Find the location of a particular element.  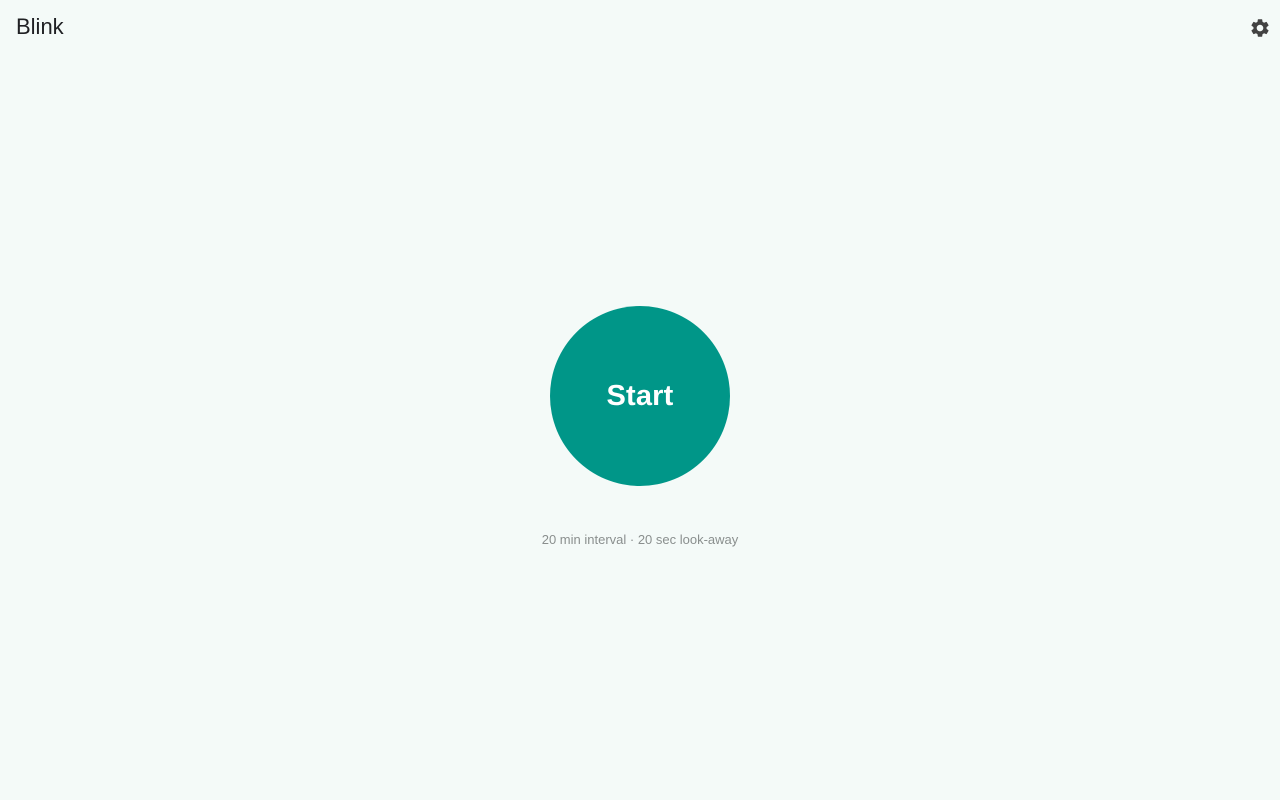

gear-icon is located at coordinates (1260, 28).